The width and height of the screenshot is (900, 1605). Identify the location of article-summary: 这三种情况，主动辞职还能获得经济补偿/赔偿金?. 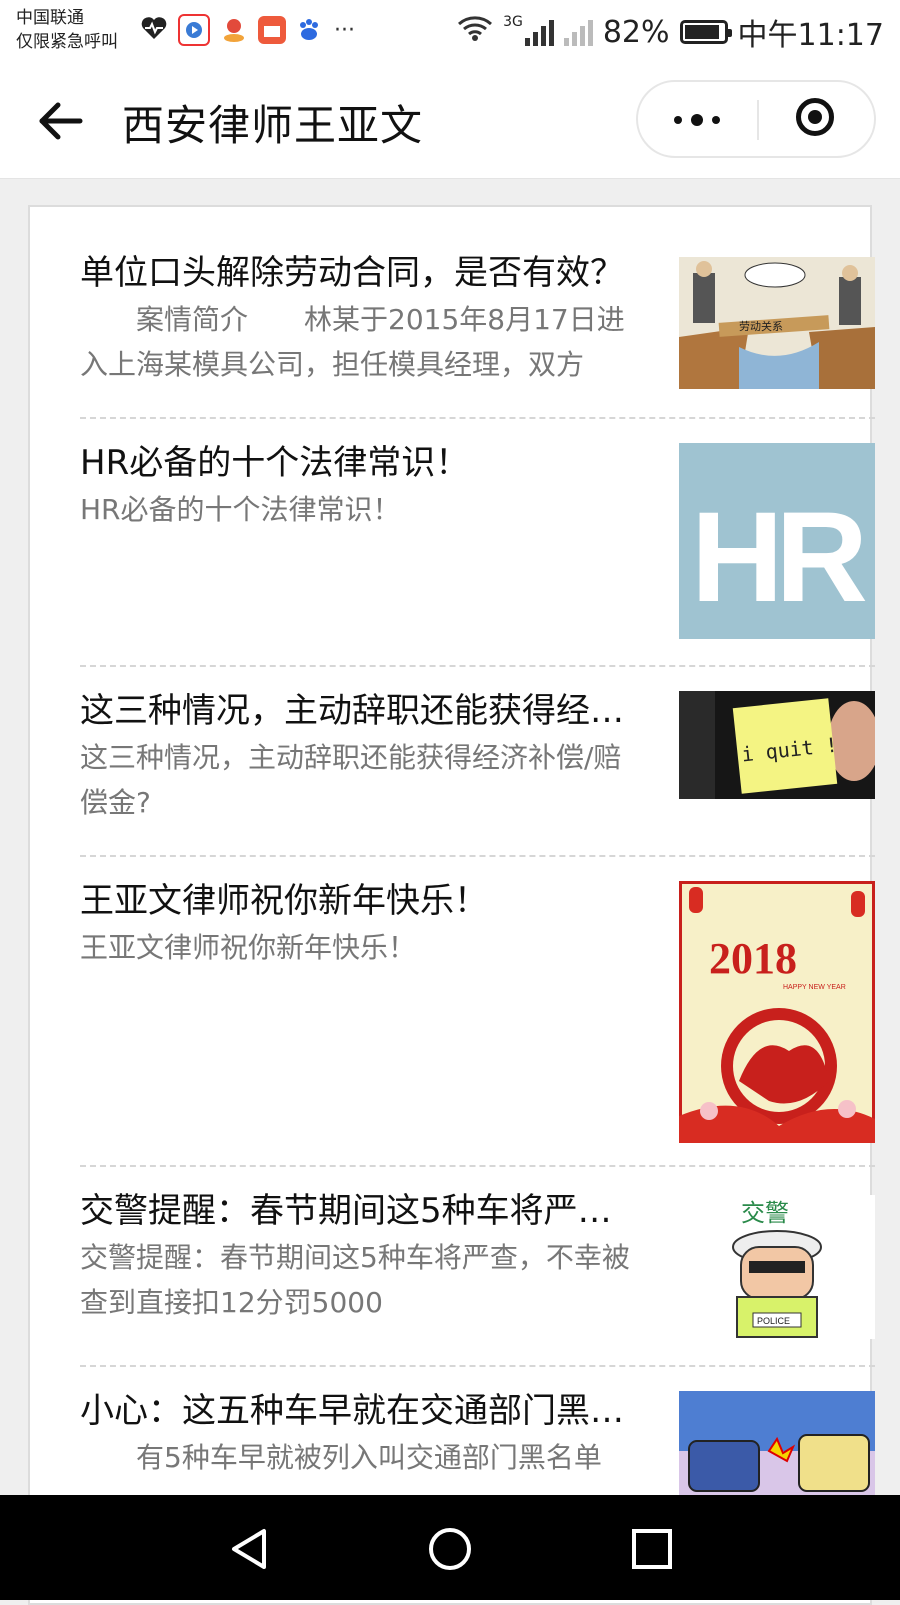
(351, 780).